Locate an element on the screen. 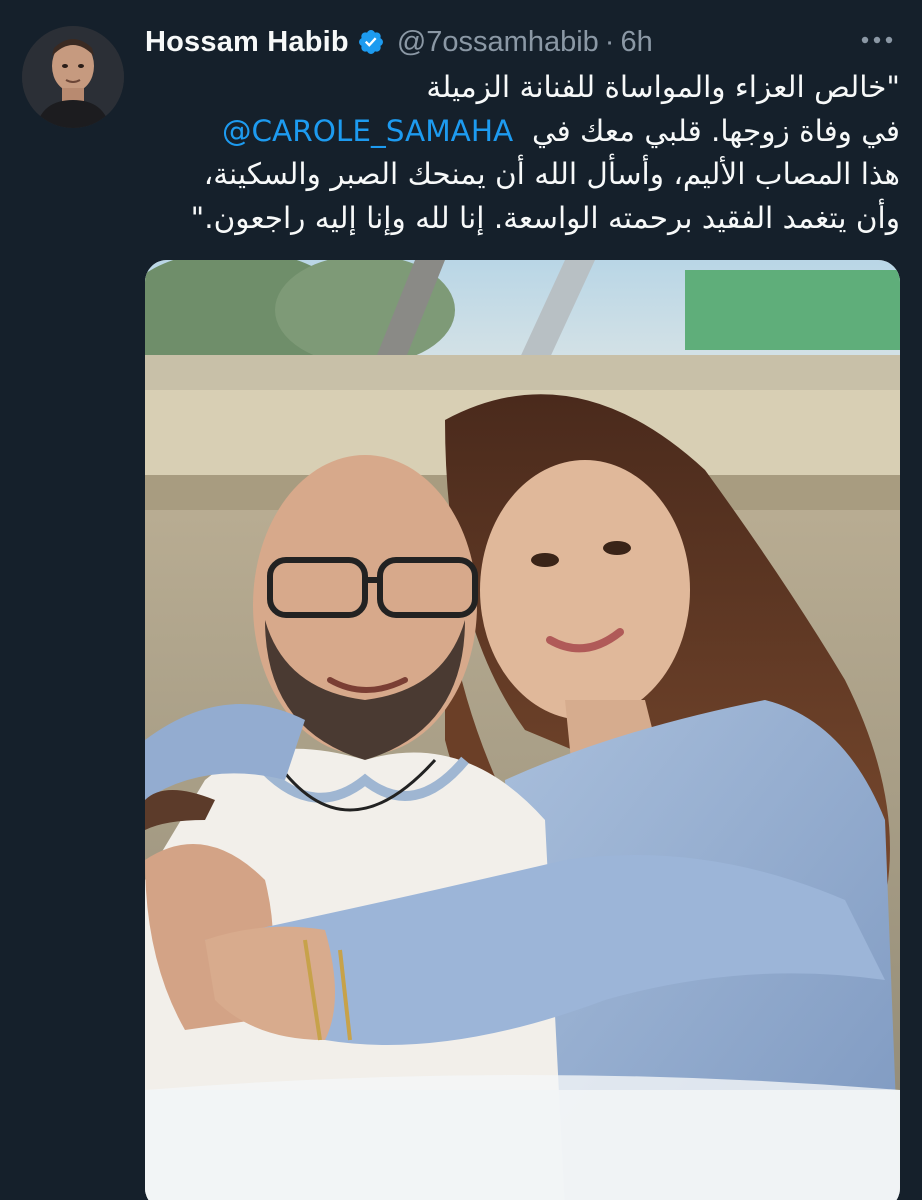  tweet-text-fragment: في وفاة زوجها. قلبي معك في is located at coordinates (715, 130).